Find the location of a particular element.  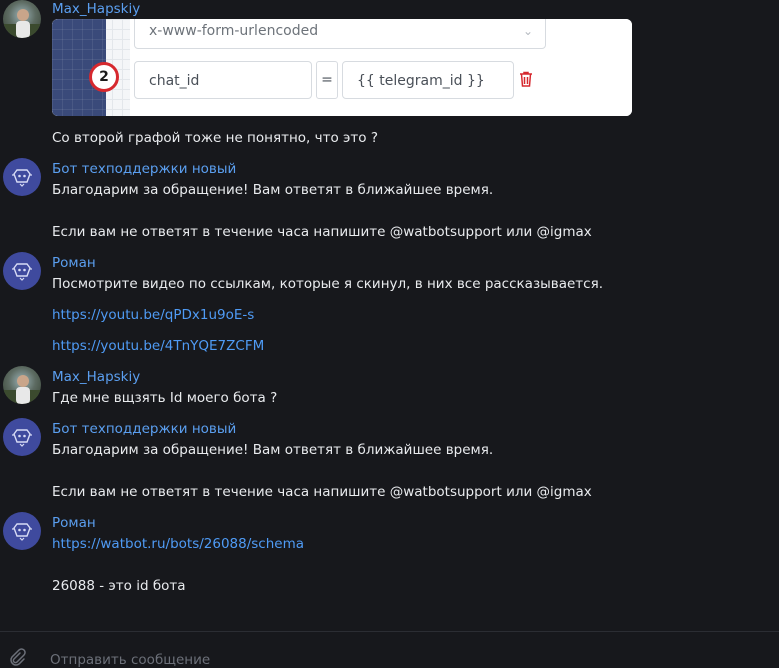

message-link: https://youtu.be/qPDx1u9oE-s is located at coordinates (153, 315).